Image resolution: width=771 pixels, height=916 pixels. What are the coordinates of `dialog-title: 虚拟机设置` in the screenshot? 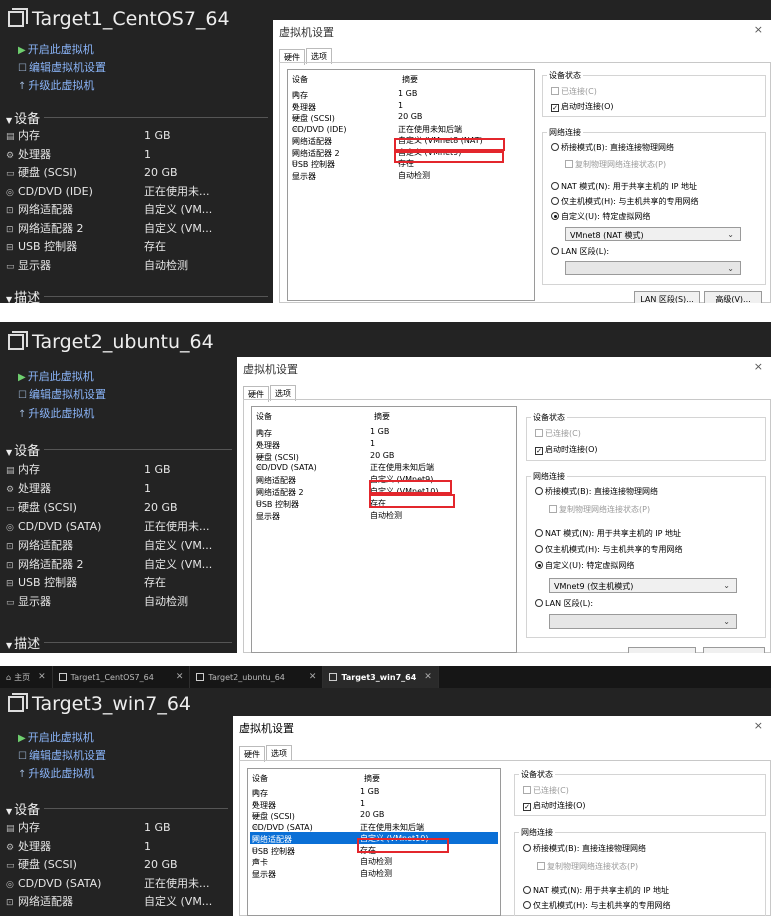 It's located at (306, 32).